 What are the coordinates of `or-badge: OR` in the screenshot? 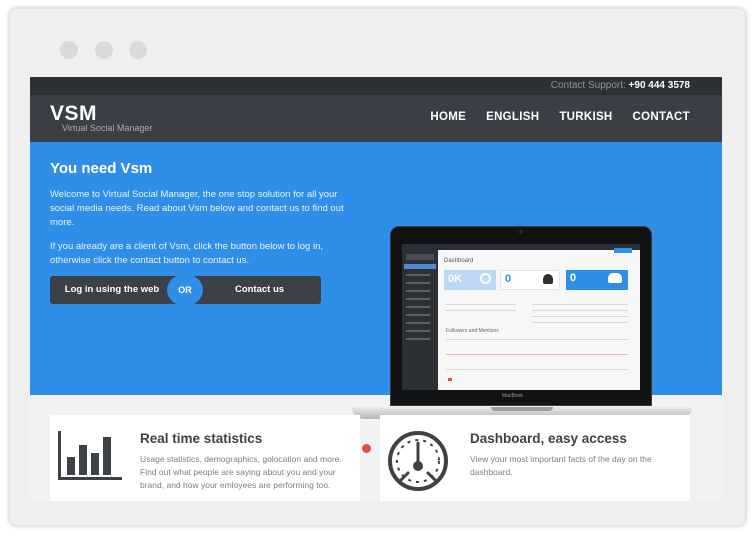 It's located at (185, 290).